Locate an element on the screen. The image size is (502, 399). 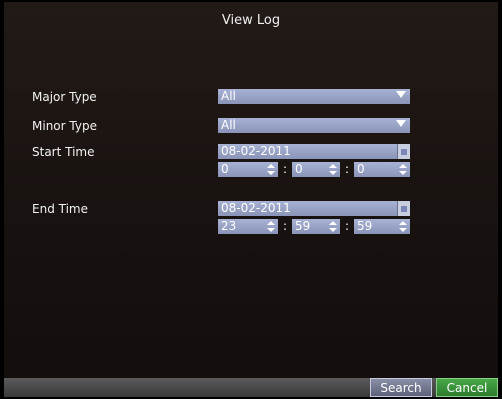
end-date-value: 08-02-2011 is located at coordinates (256, 208).